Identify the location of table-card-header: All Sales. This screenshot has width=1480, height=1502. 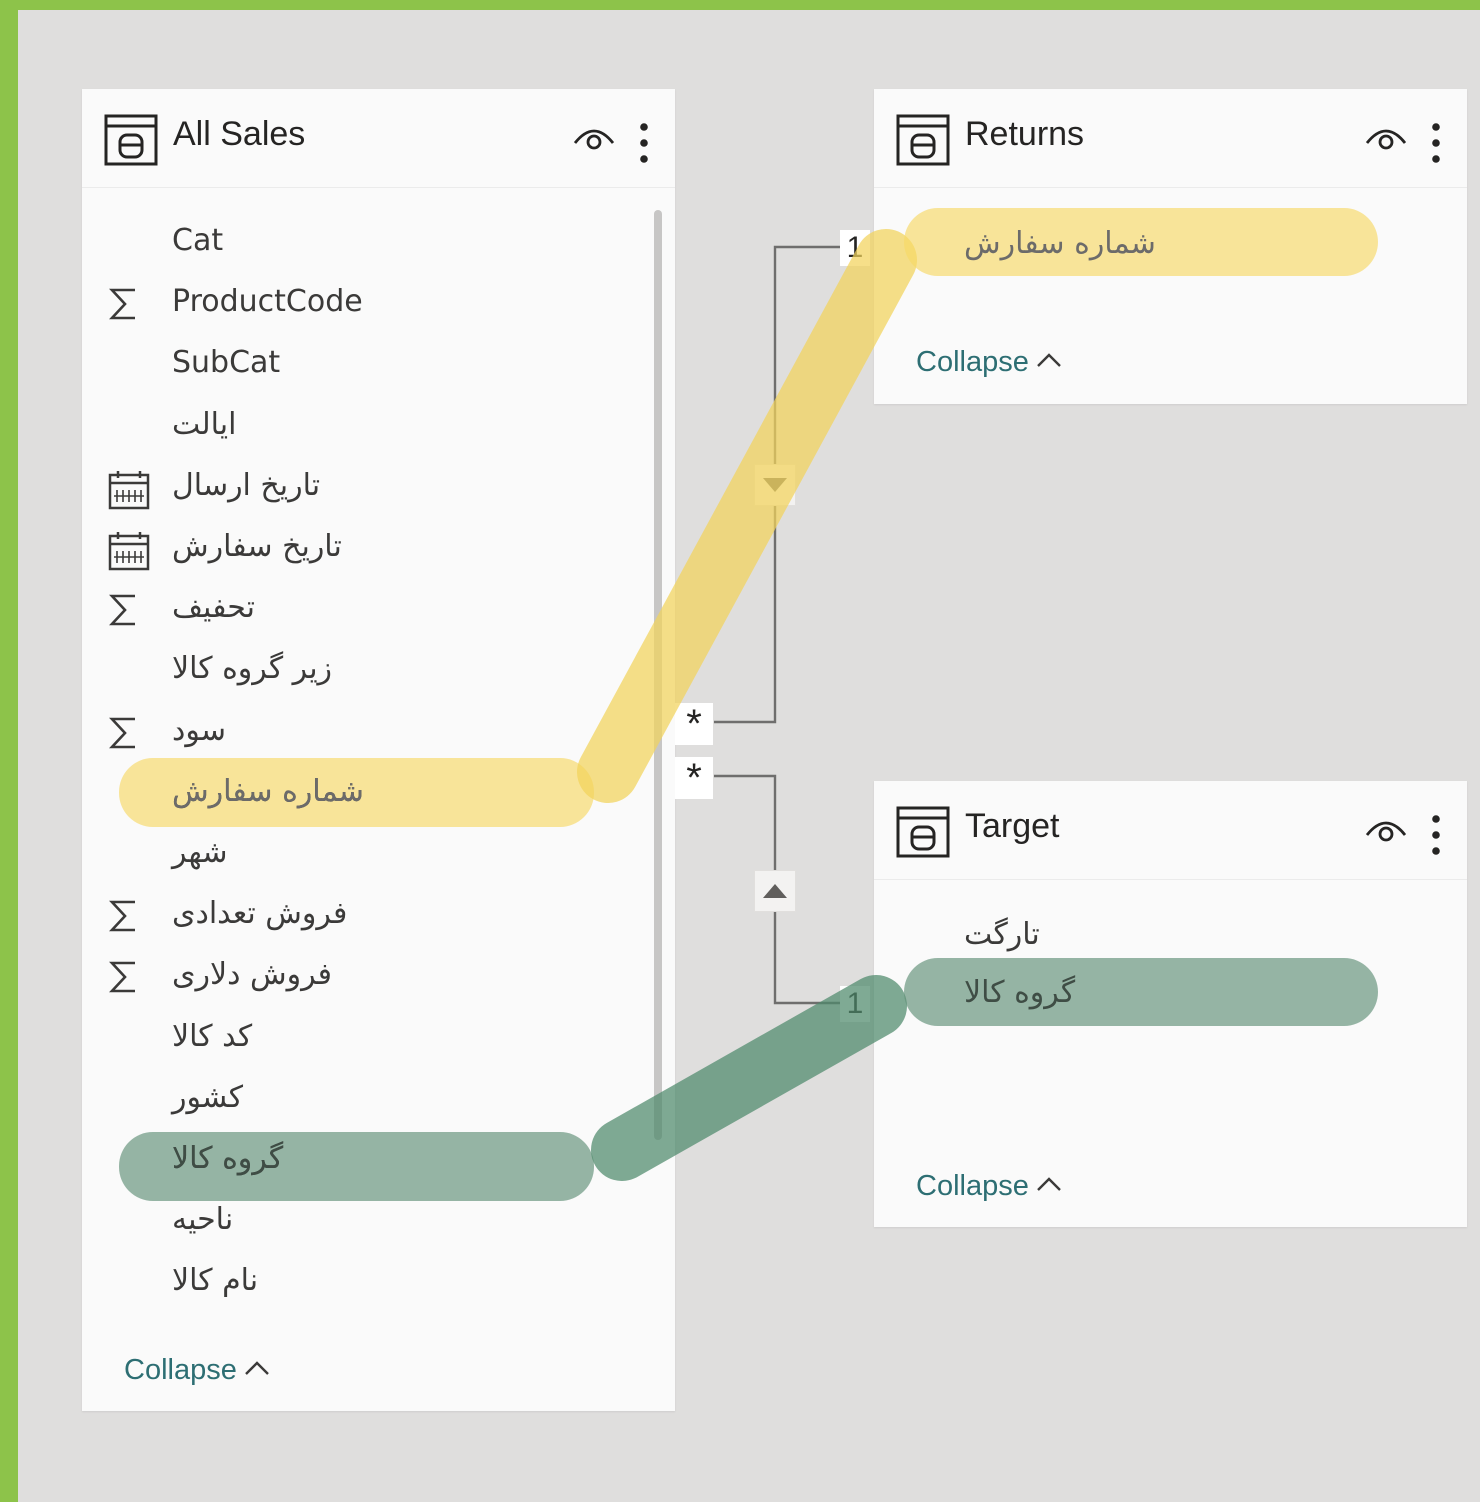
(378, 138).